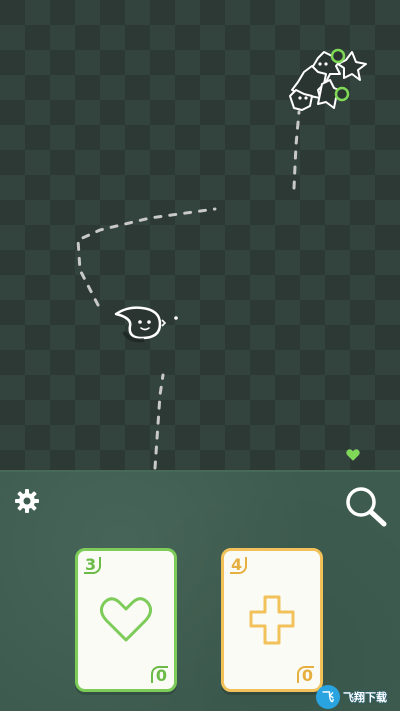  I want to click on heart-card: 3 0, so click(126, 620).